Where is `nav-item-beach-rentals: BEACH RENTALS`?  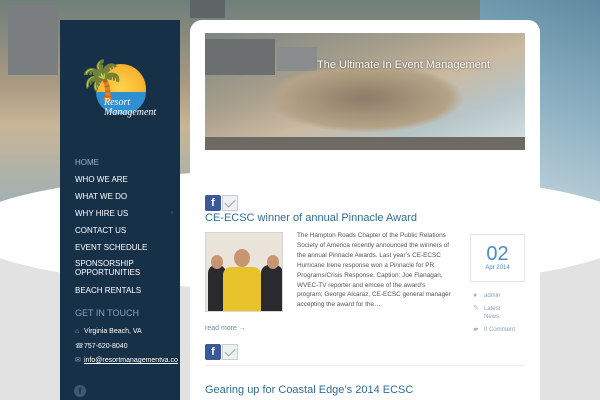 nav-item-beach-rentals: BEACH RENTALS is located at coordinates (125, 290).